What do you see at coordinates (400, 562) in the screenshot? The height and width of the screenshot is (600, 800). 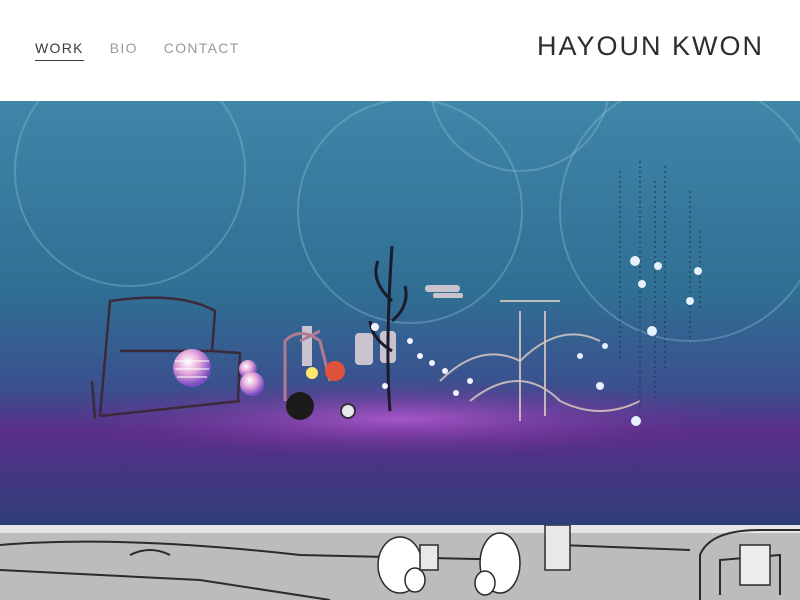 I see `second-artwork-image` at bounding box center [400, 562].